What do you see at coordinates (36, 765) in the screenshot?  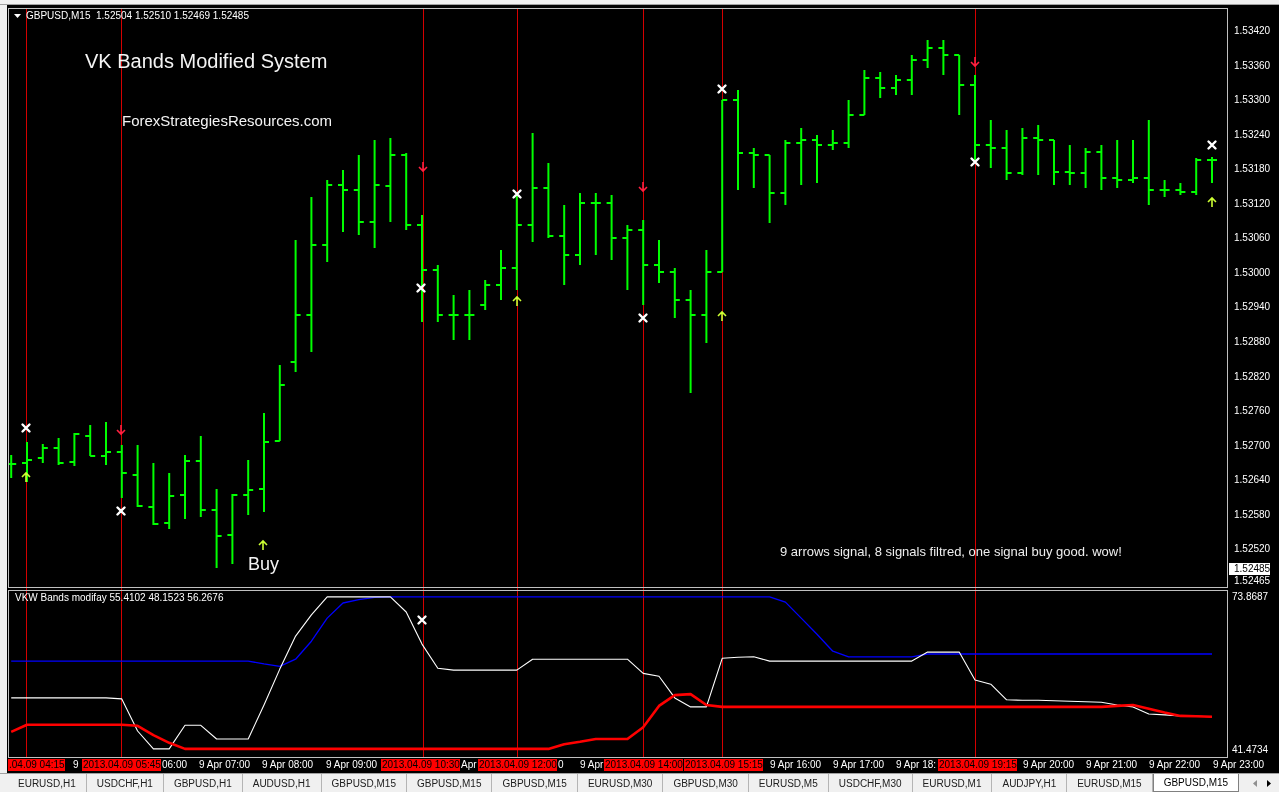 I see `line-time-label: .04.09 04:15` at bounding box center [36, 765].